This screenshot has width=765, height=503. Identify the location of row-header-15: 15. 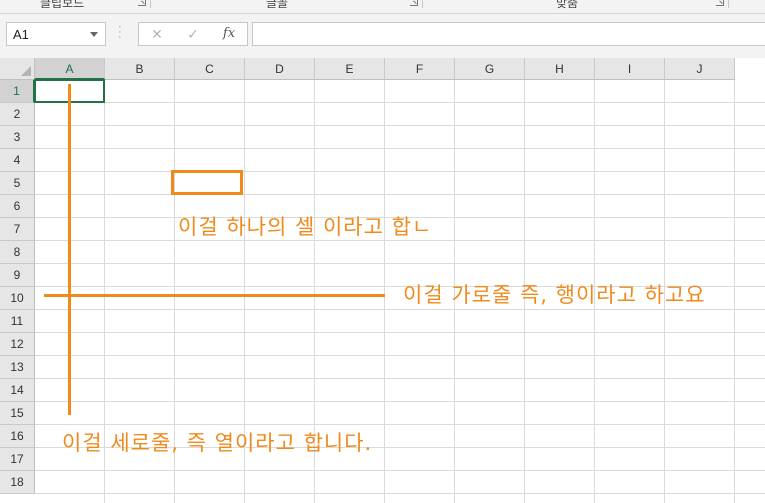
(17, 413).